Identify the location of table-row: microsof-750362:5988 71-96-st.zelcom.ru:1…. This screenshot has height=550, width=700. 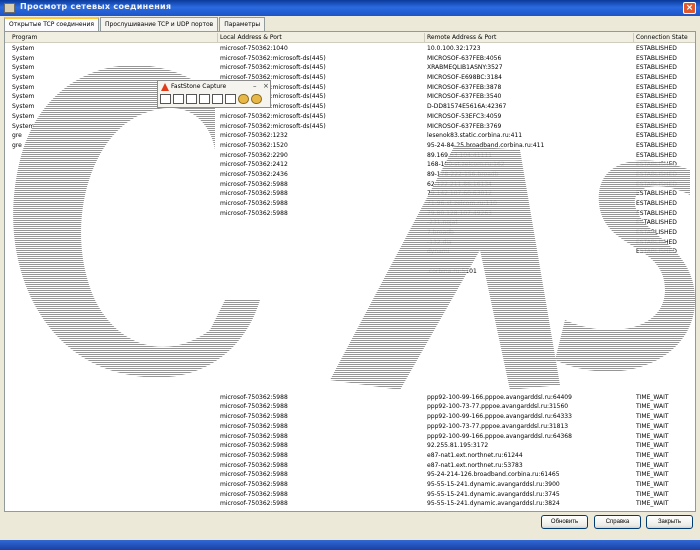
(350, 204).